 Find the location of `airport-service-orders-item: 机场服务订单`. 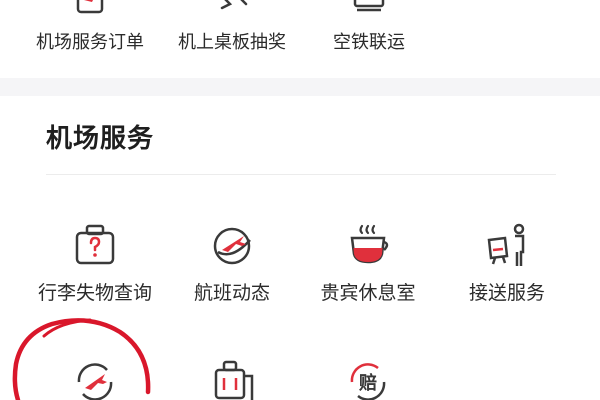

airport-service-orders-item: 机场服务订单 is located at coordinates (90, 39).